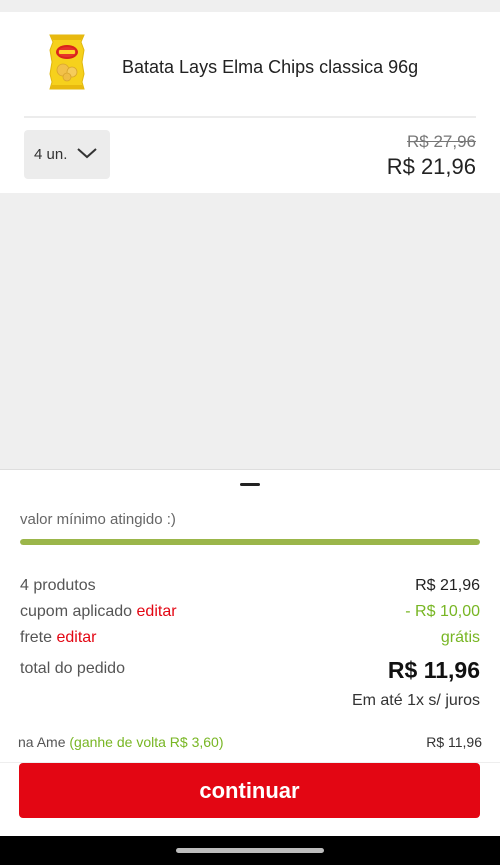 The height and width of the screenshot is (865, 500). What do you see at coordinates (250, 6) in the screenshot?
I see `top-strip` at bounding box center [250, 6].